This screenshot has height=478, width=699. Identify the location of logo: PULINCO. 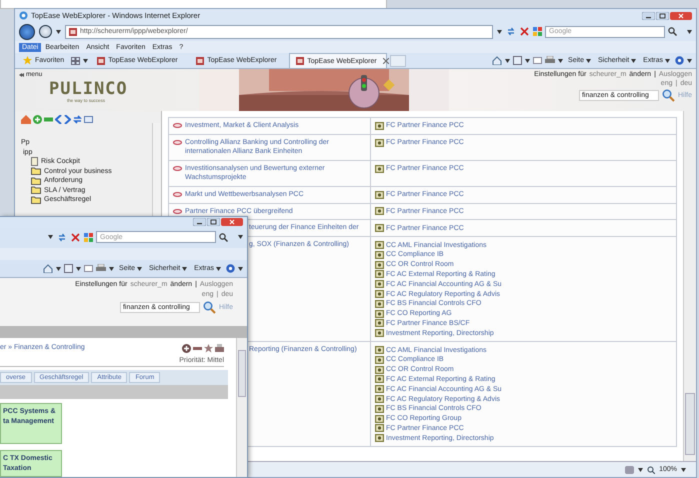
(89, 89).